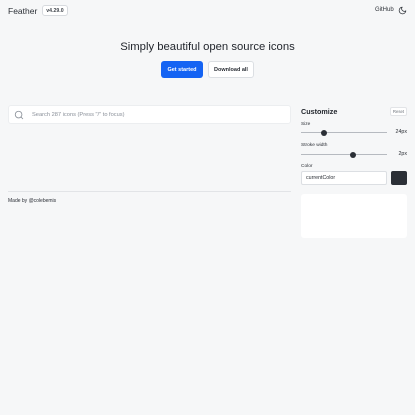 This screenshot has height=415, width=415. I want to click on size-label: Size, so click(306, 124).